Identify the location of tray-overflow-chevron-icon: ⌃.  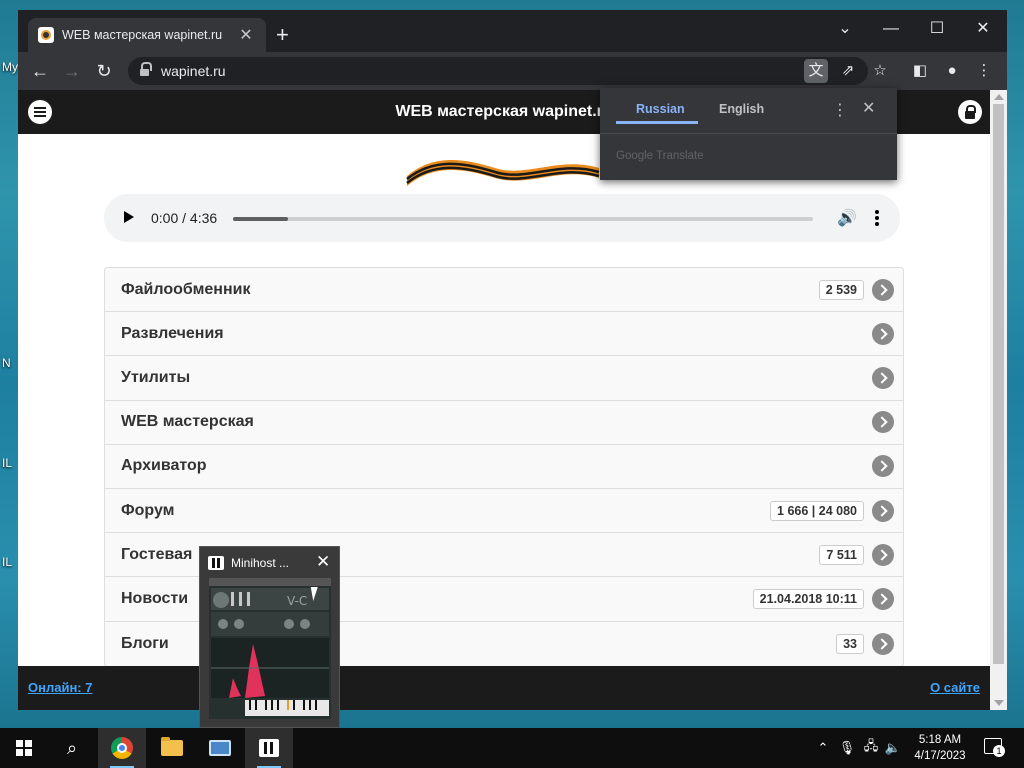
(823, 748).